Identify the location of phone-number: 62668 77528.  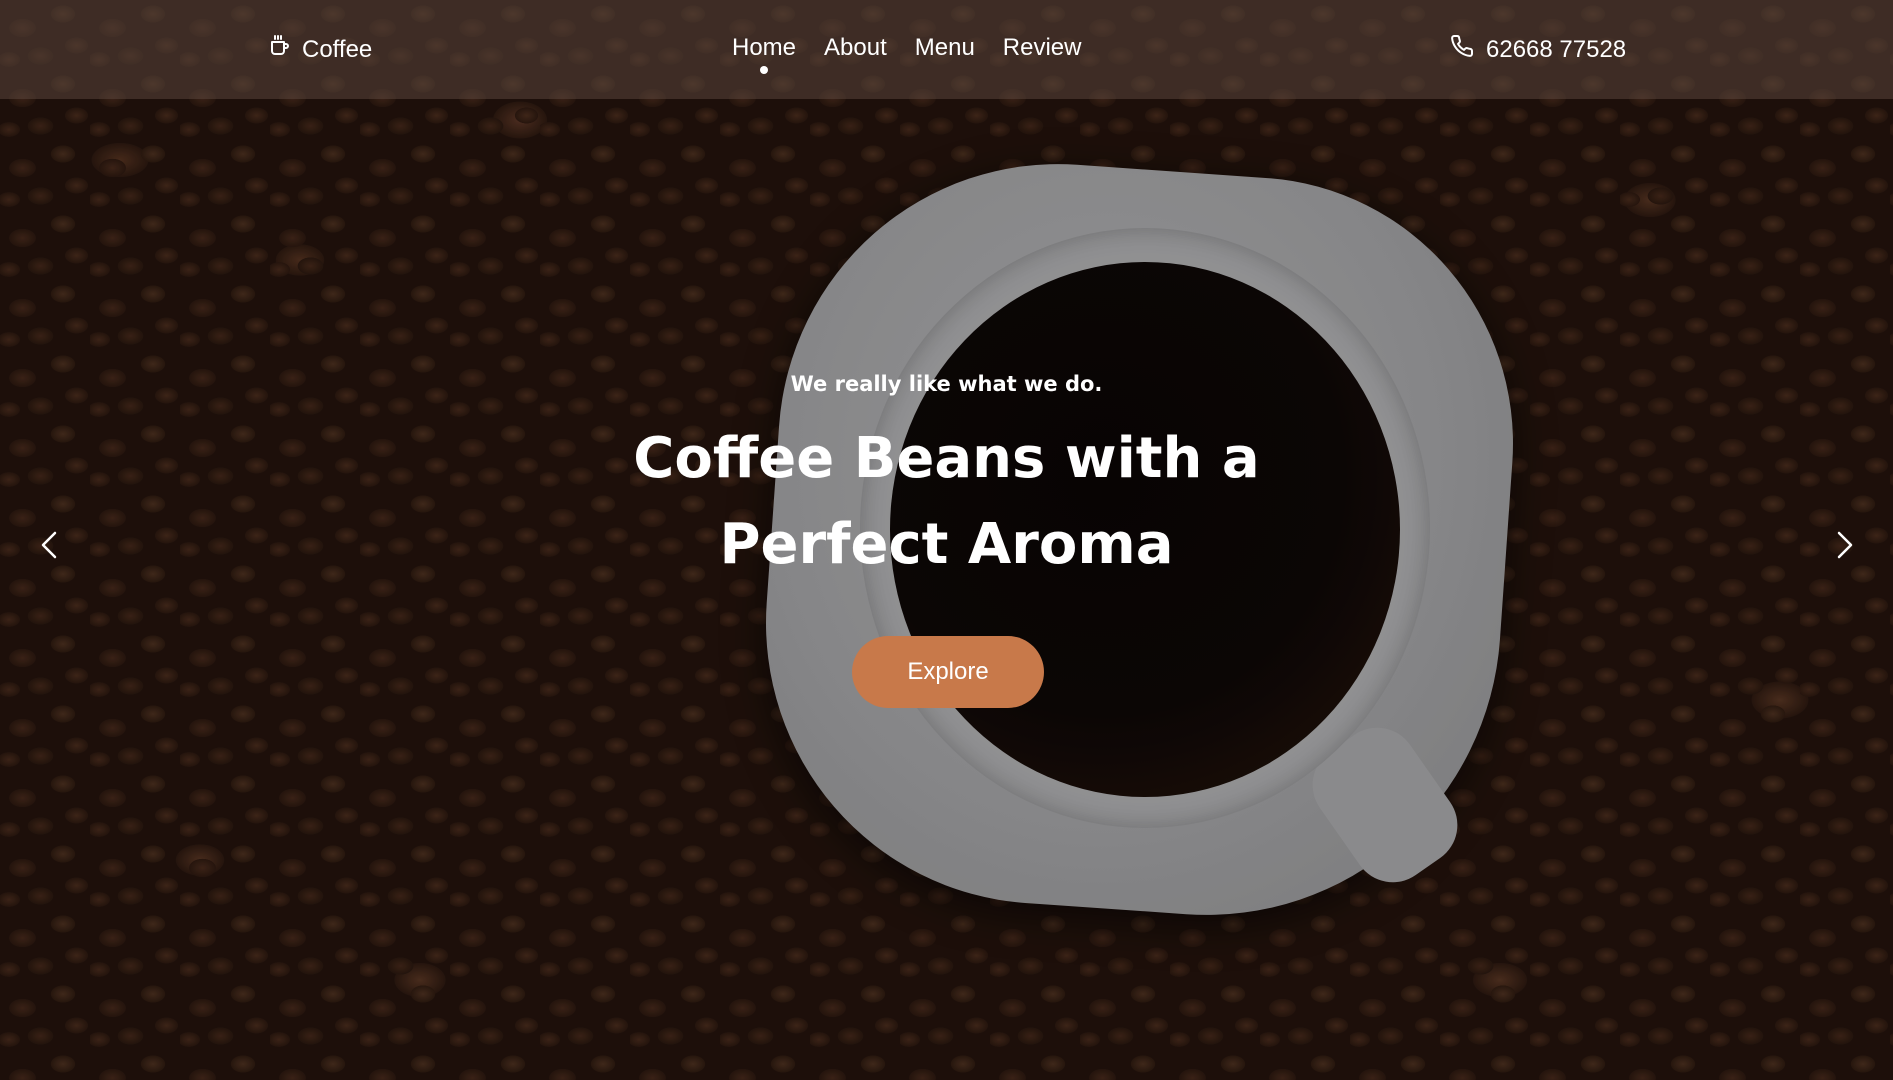
(1556, 49).